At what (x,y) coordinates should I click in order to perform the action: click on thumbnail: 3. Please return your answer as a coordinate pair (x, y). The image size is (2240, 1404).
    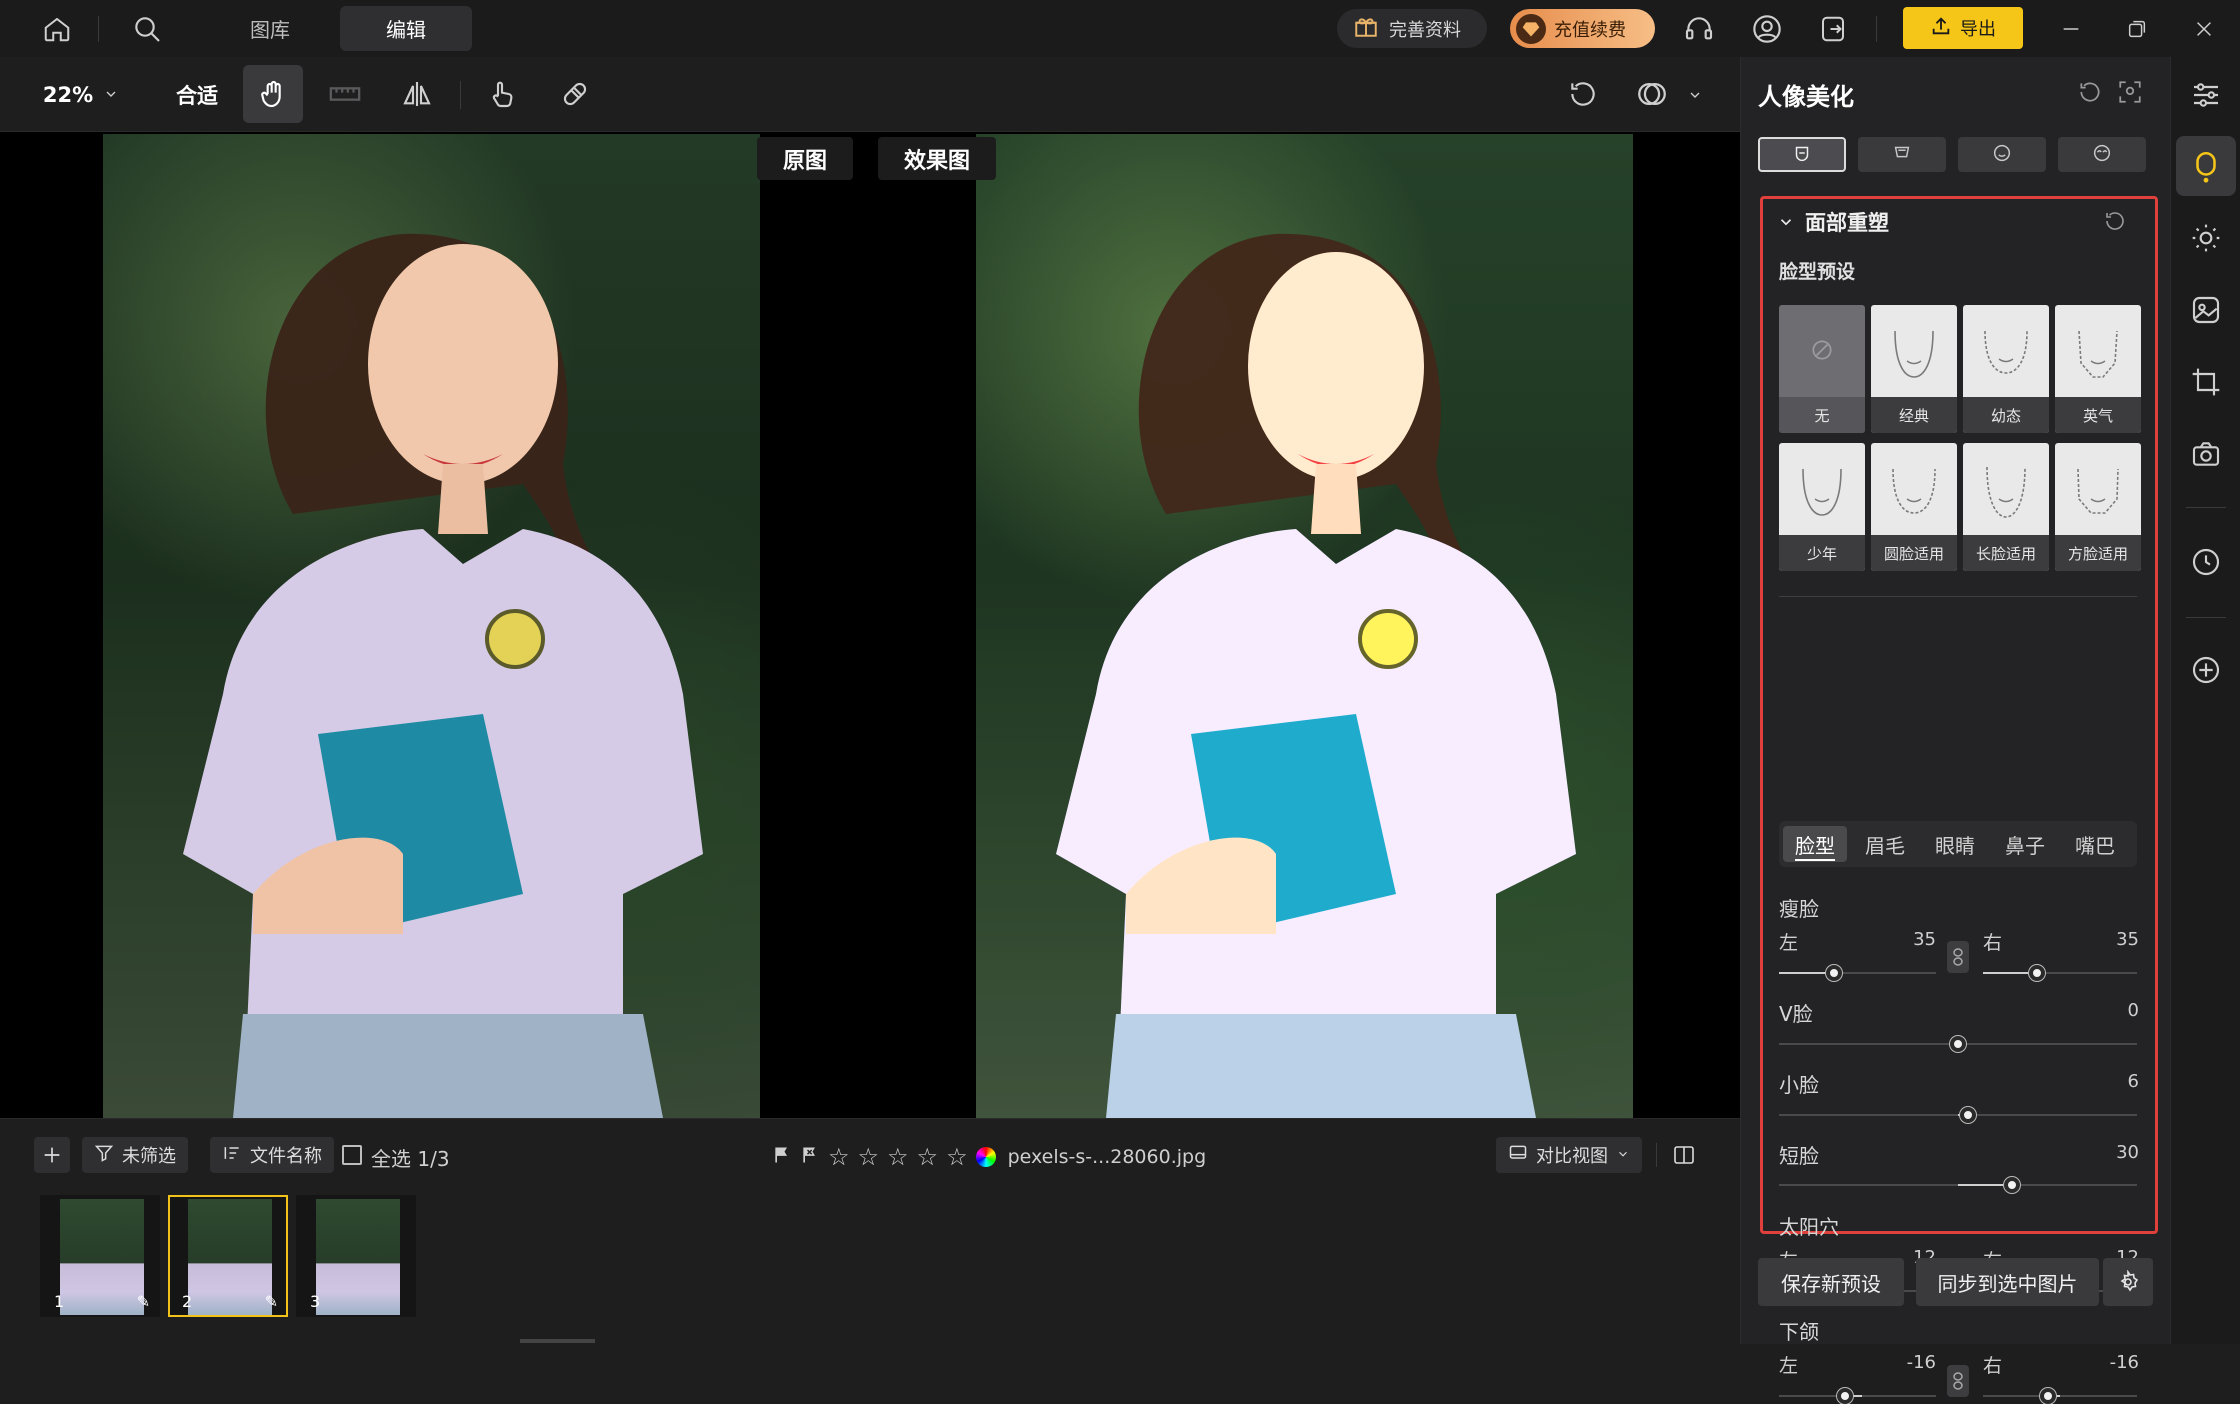
    Looking at the image, I should click on (356, 1256).